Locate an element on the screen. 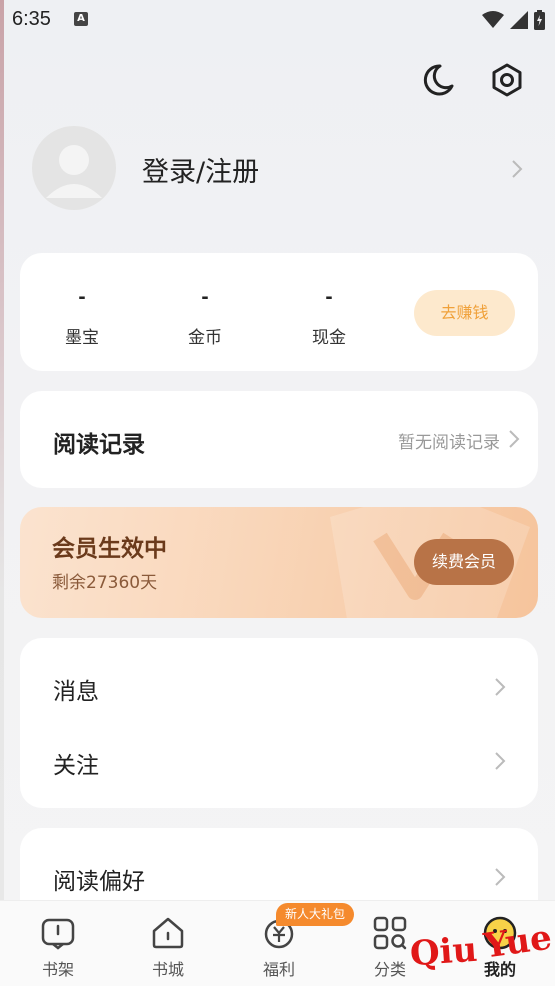  login-register-link: 登录/注册 is located at coordinates (200, 169).